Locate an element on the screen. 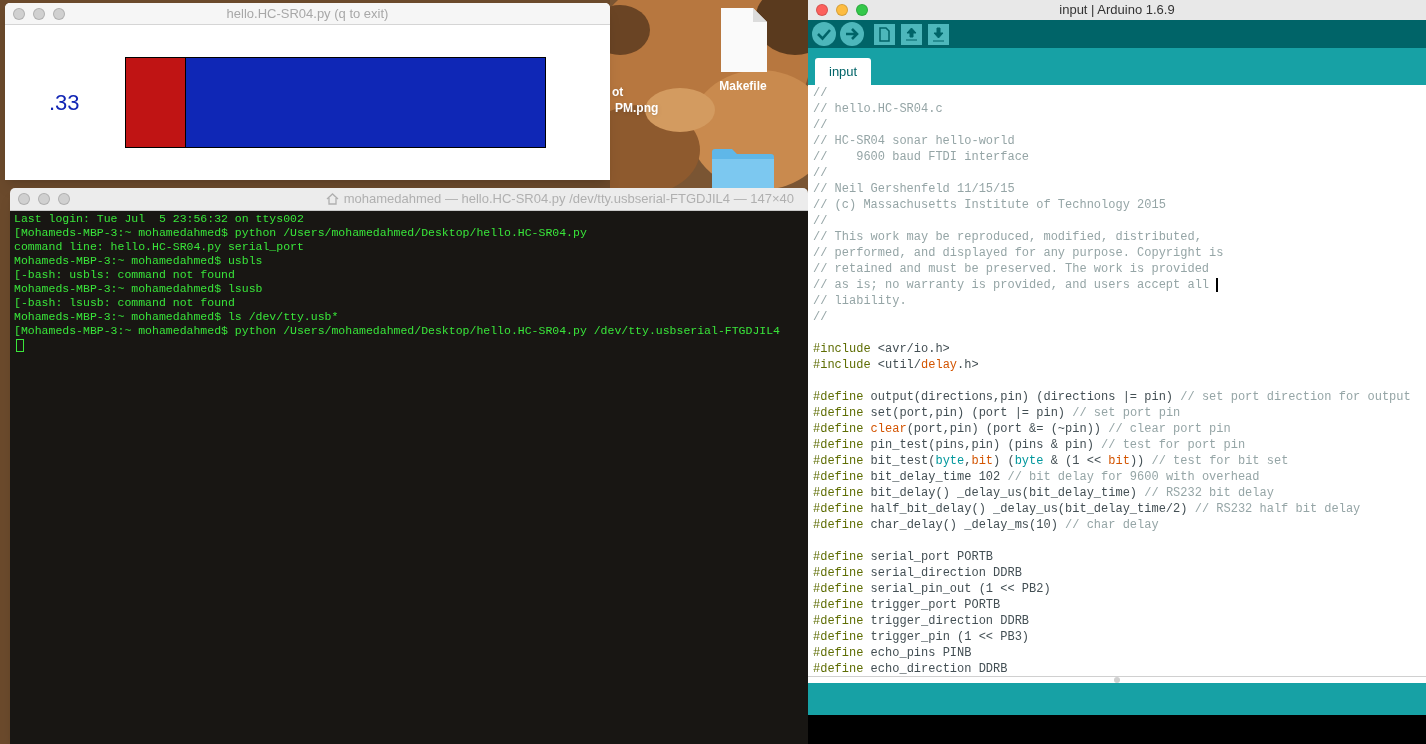 This screenshot has width=1426, height=744. code-line: #define serial_direction DDRB is located at coordinates (917, 573).